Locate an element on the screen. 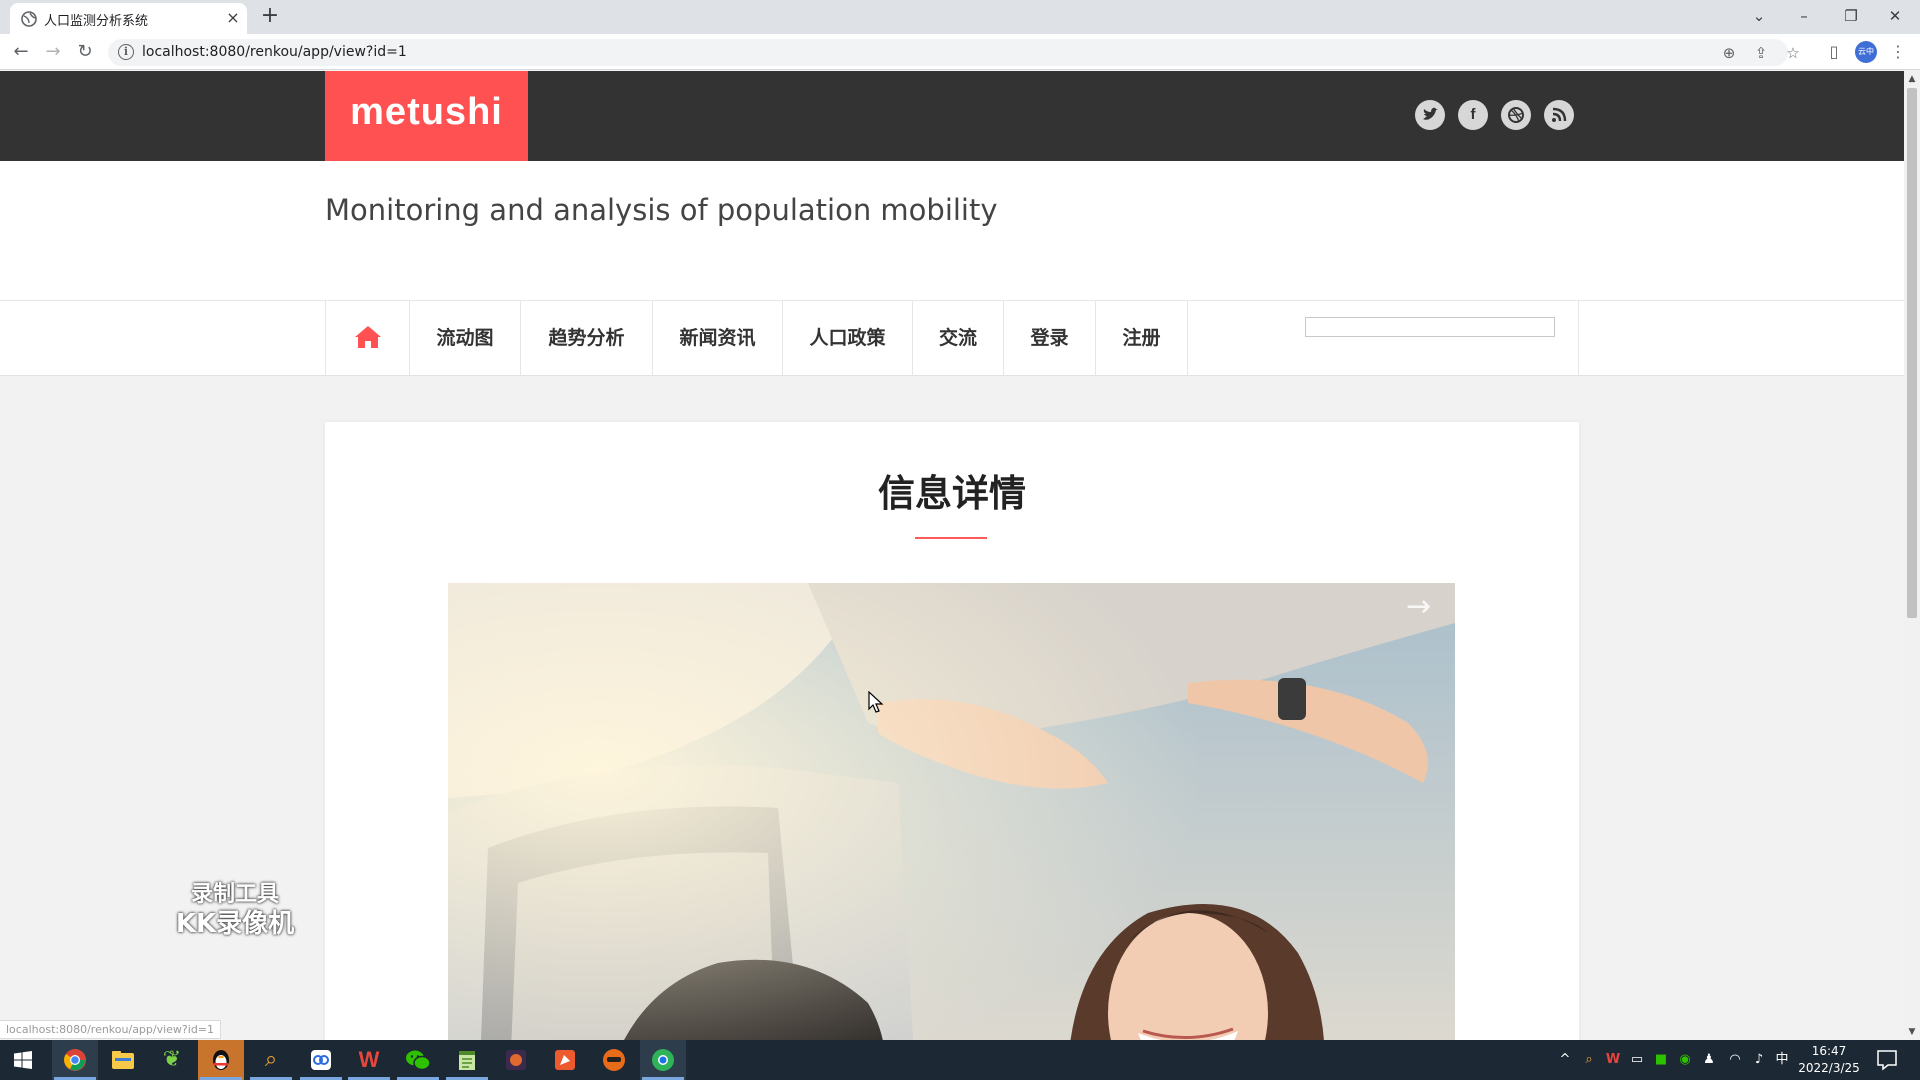  nav-home is located at coordinates (367, 338).